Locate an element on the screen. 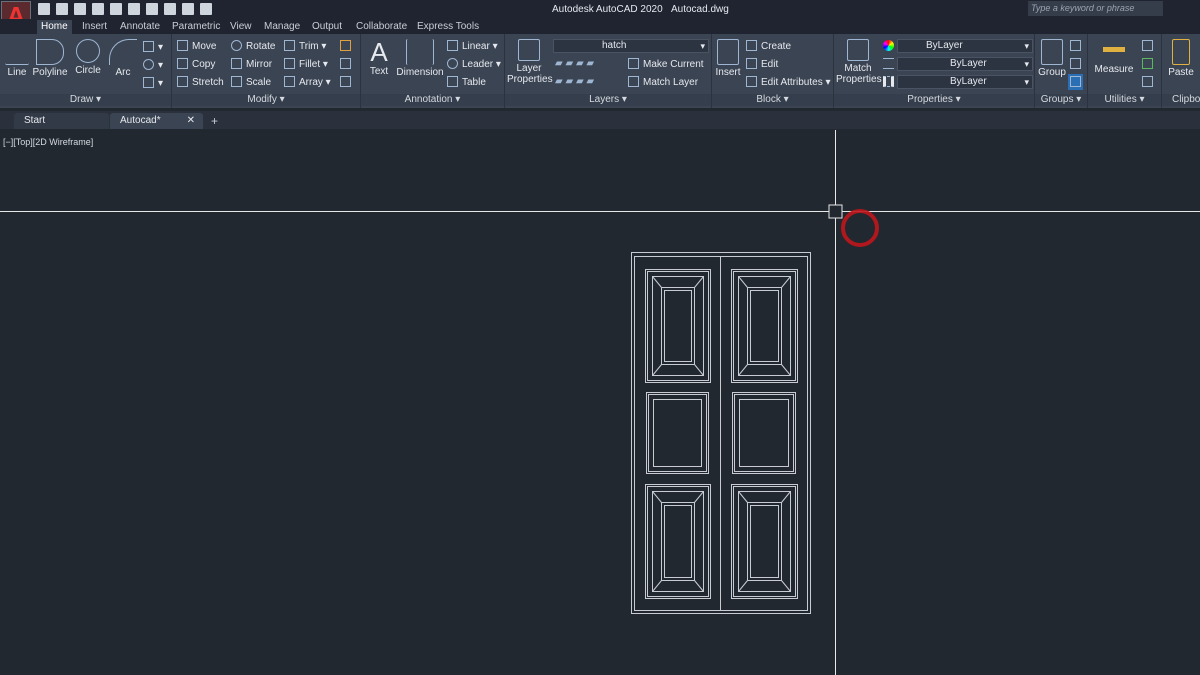 The height and width of the screenshot is (675, 1200). hatch-button: ▾ is located at coordinates (153, 83).